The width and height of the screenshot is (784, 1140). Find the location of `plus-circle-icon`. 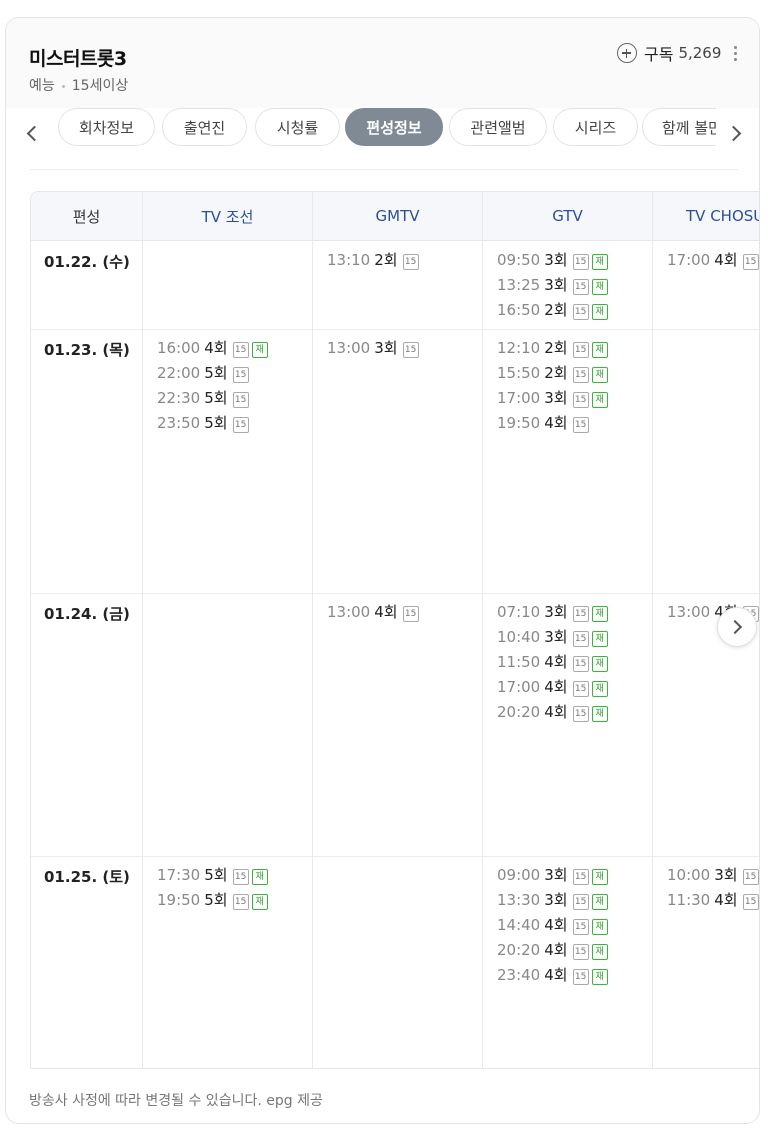

plus-circle-icon is located at coordinates (627, 53).